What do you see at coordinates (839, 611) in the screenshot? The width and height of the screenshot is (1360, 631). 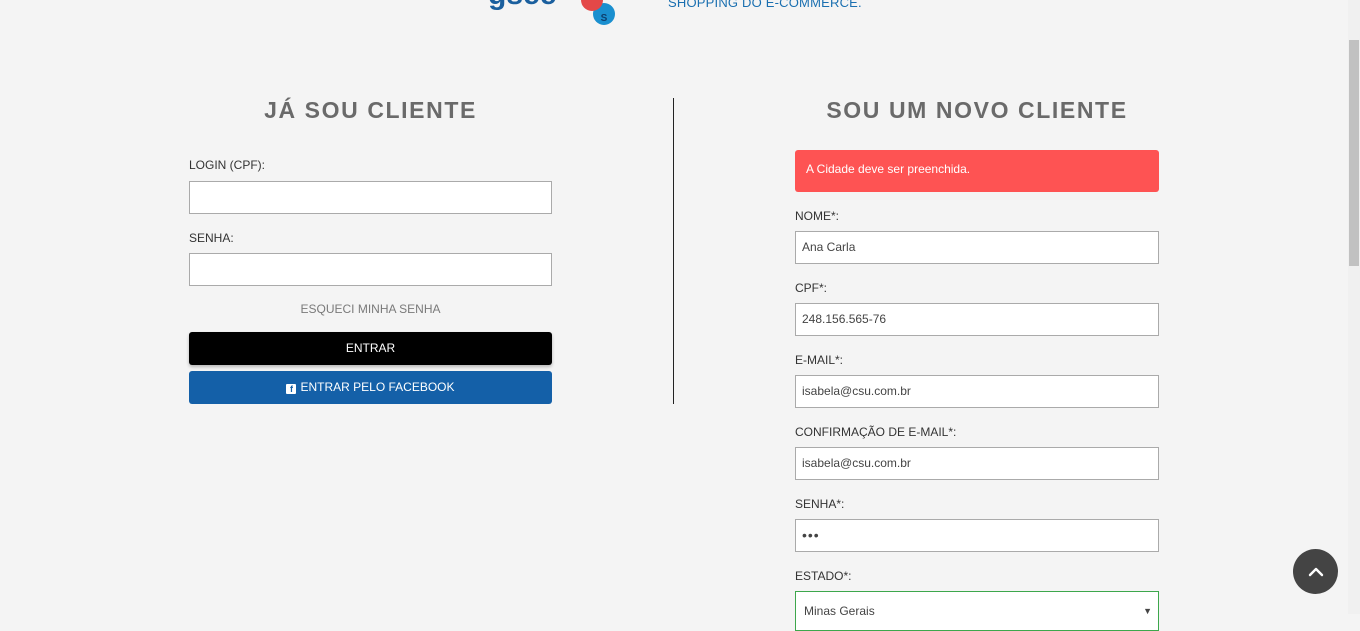 I see `state-select-value: Minas Gerais` at bounding box center [839, 611].